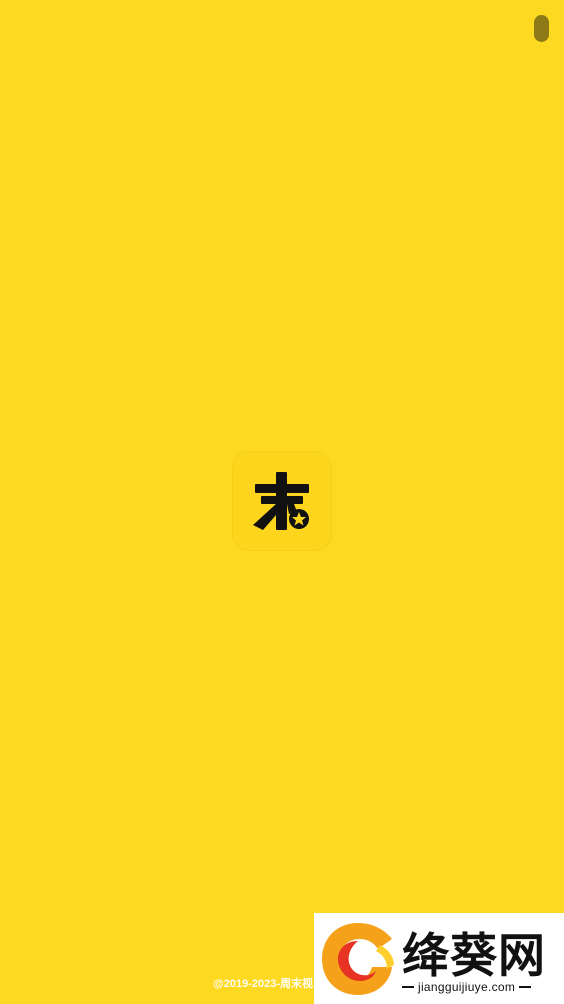  I want to click on app-logo-icon, so click(282, 501).